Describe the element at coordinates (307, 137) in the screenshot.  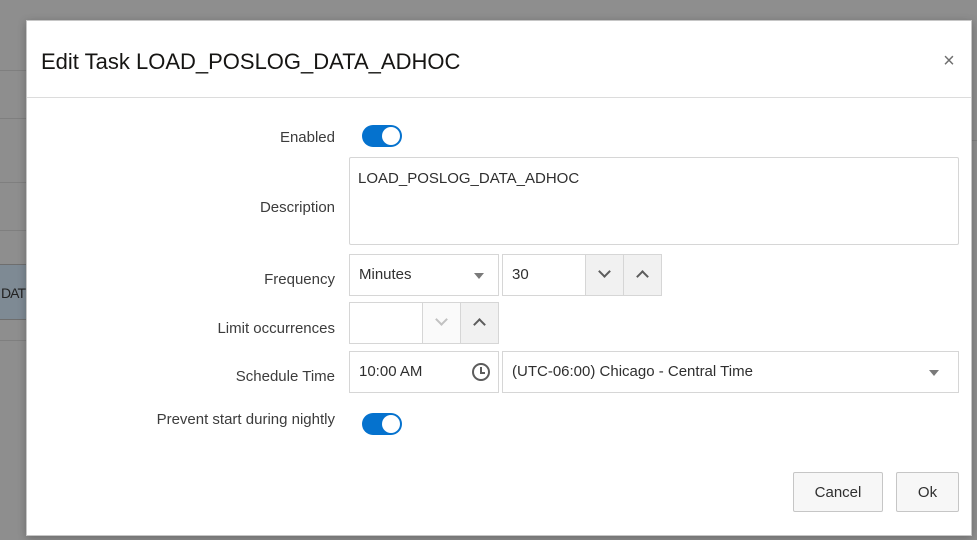
I see `enabled-label: Enabled` at that location.